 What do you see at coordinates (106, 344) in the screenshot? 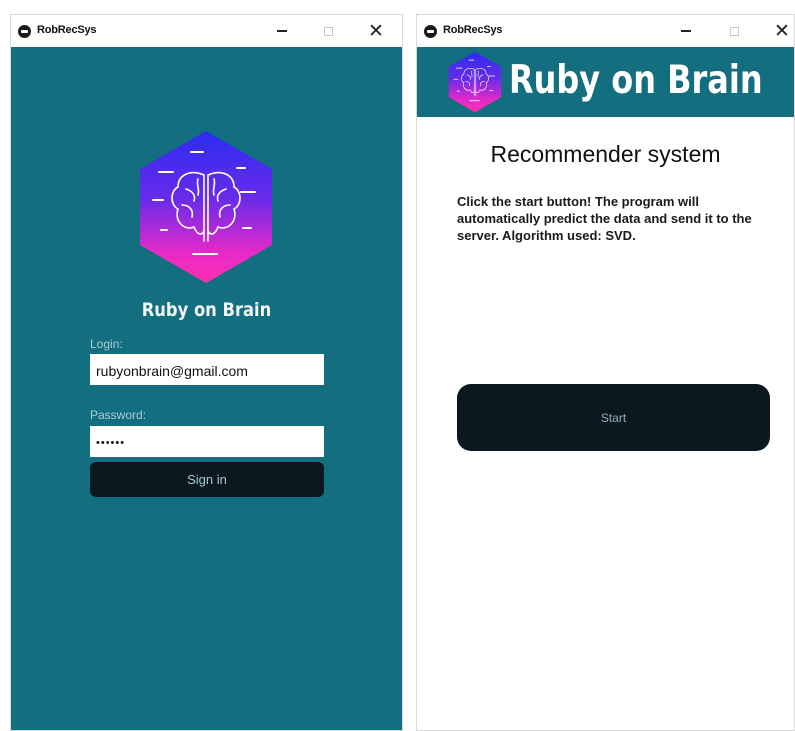
I see `login-label: Login:` at bounding box center [106, 344].